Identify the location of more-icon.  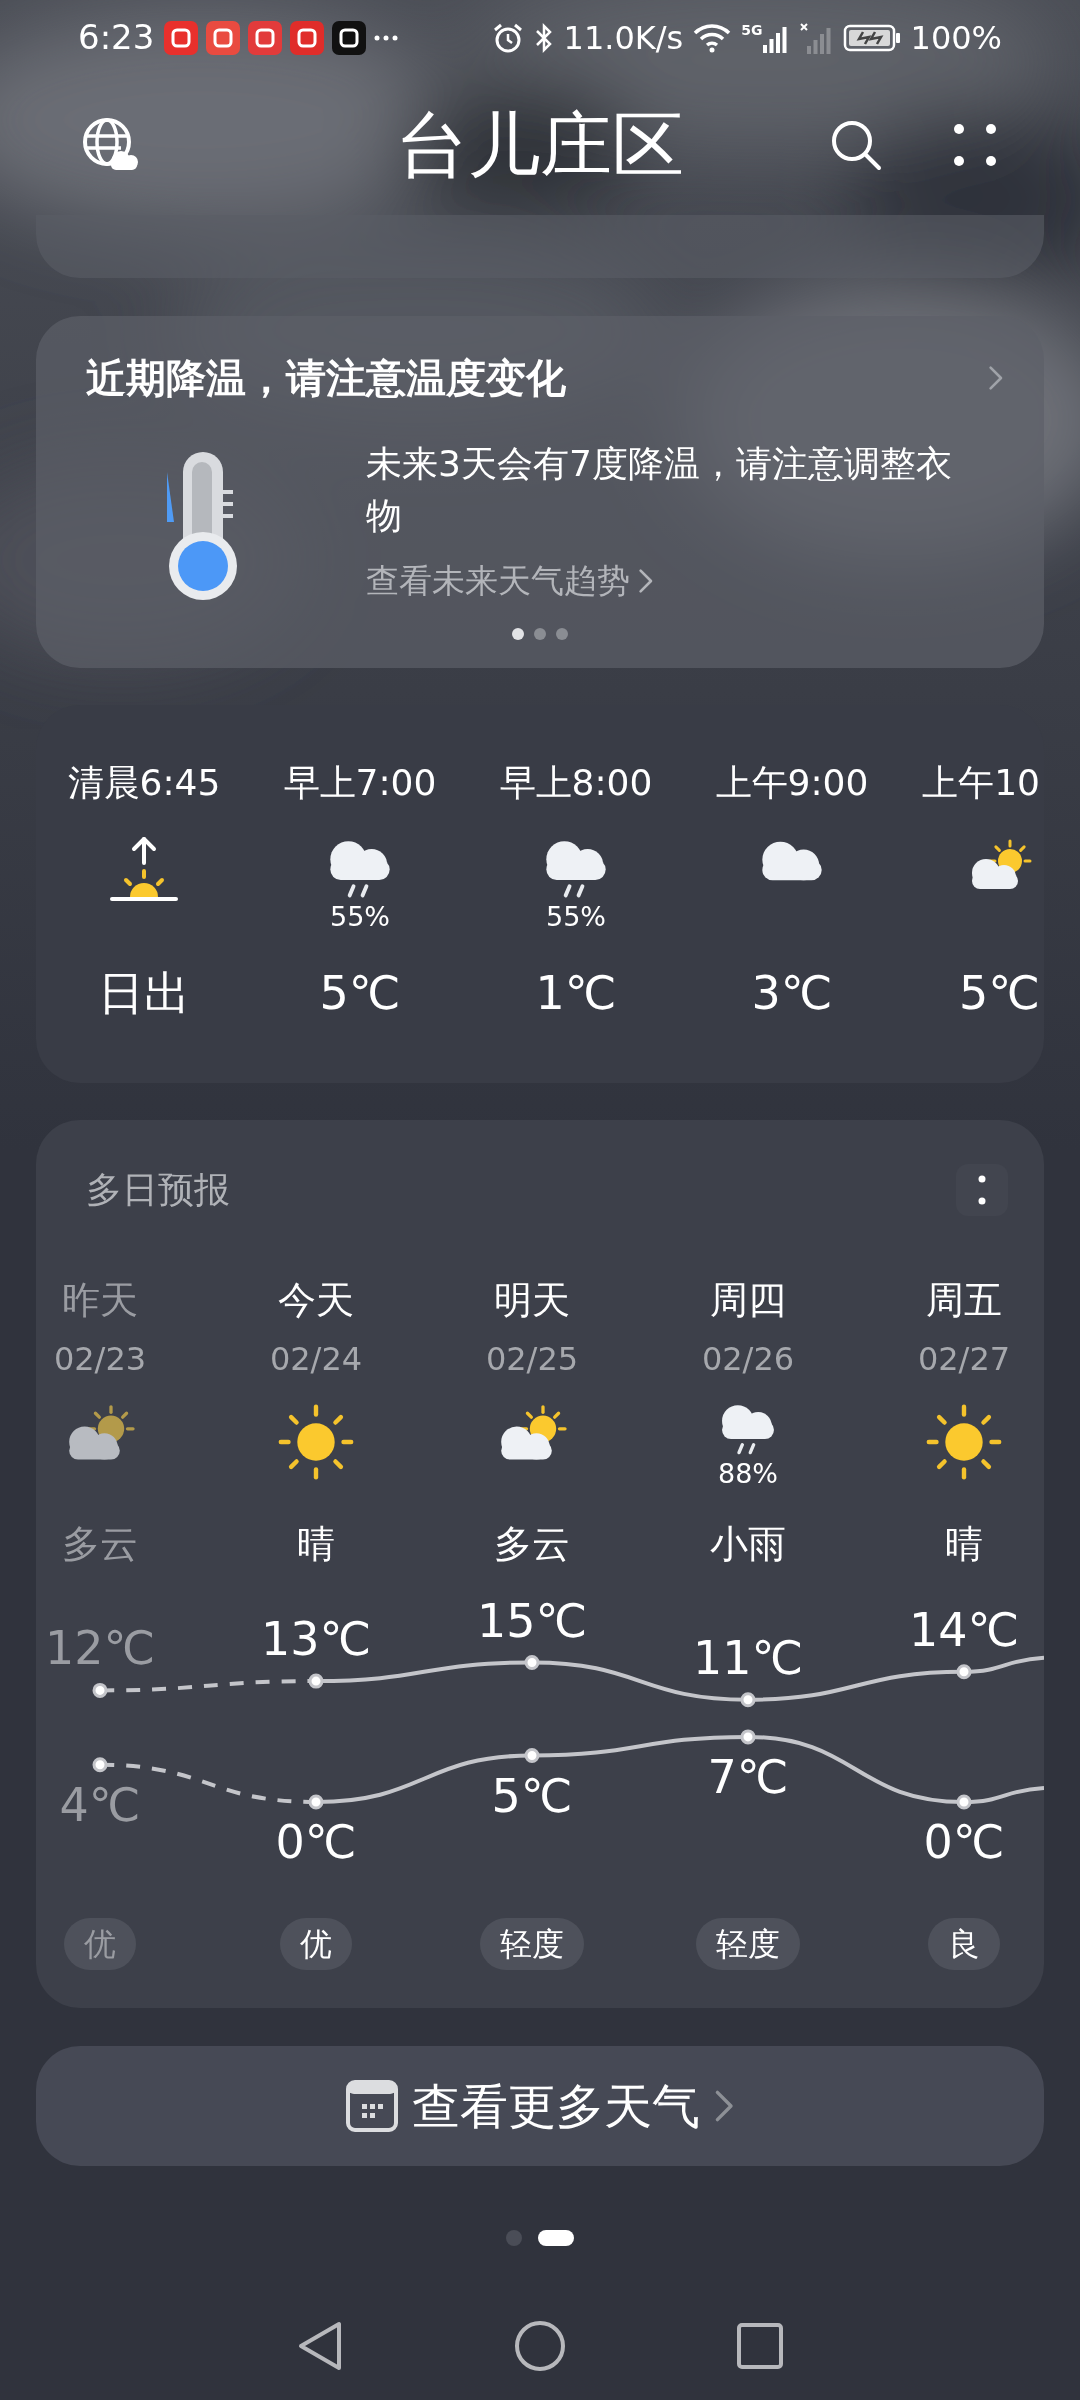
(975, 145).